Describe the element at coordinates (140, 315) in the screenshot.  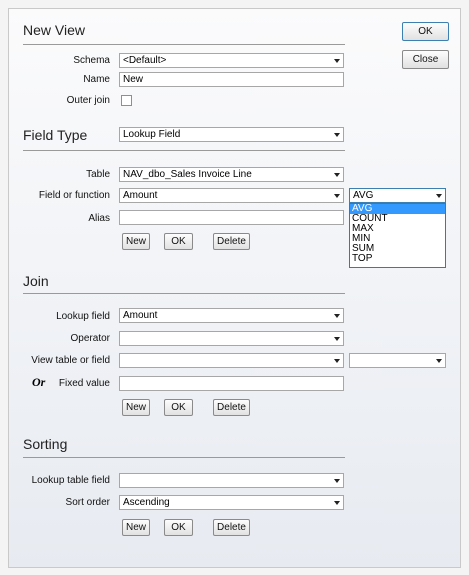
I see `lookup-field-value: Amount` at that location.